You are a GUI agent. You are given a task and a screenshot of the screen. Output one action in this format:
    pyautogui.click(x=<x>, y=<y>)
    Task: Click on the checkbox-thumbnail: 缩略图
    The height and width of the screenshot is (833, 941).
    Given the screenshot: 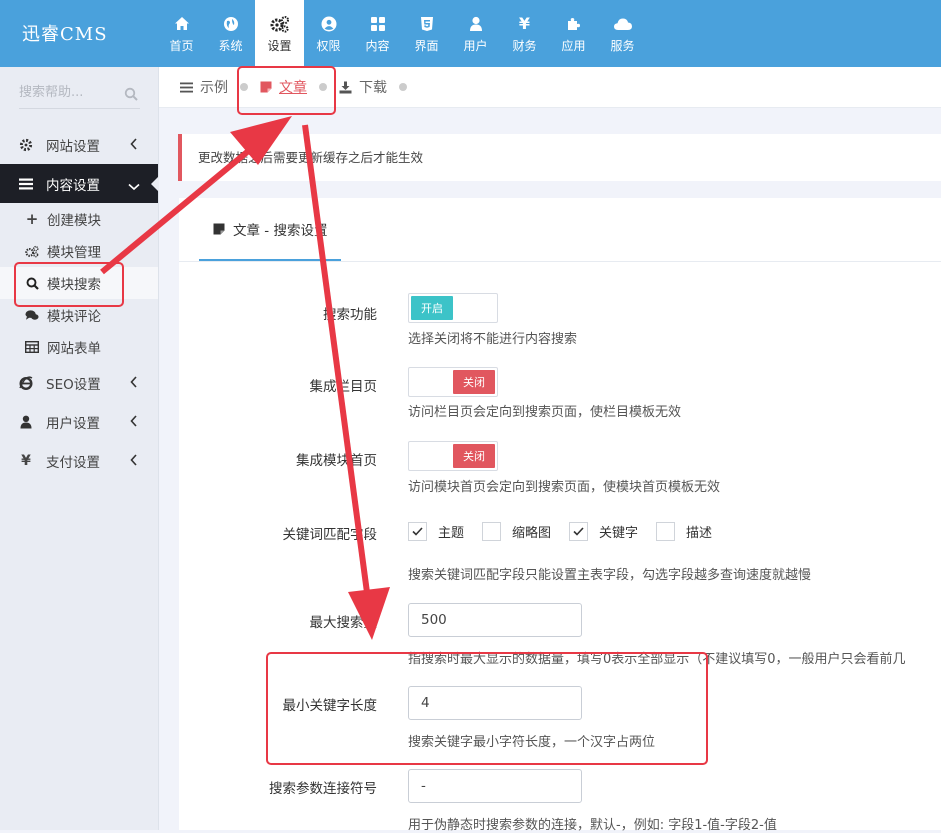 What is the action you would take?
    pyautogui.click(x=516, y=531)
    